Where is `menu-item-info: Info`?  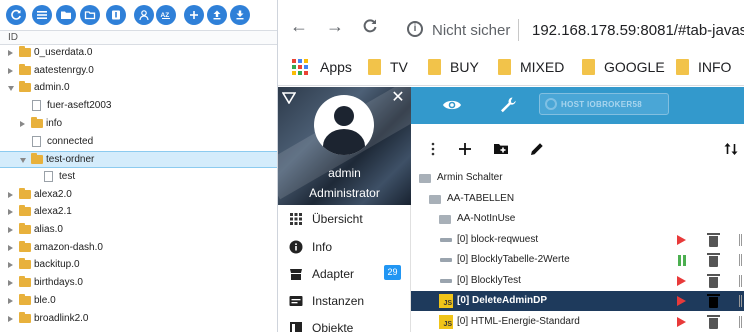 menu-item-info: Info is located at coordinates (344, 246).